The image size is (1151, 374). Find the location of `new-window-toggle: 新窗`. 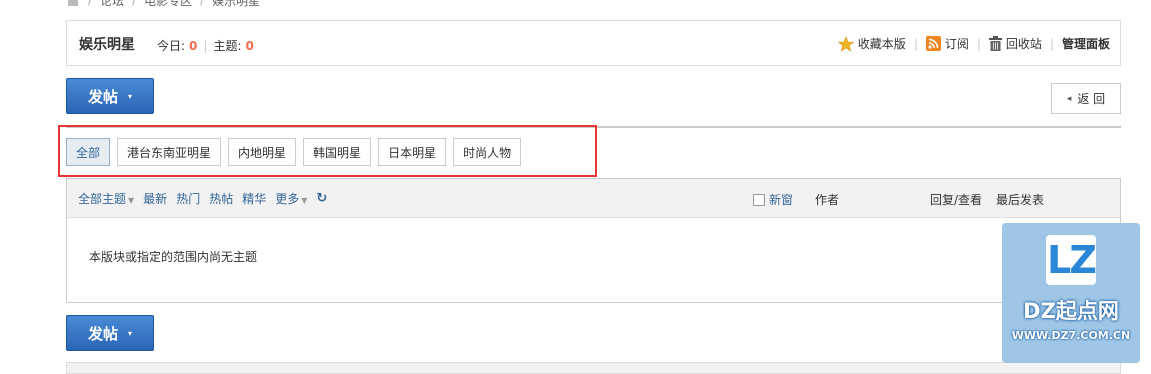

new-window-toggle: 新窗 is located at coordinates (773, 199).